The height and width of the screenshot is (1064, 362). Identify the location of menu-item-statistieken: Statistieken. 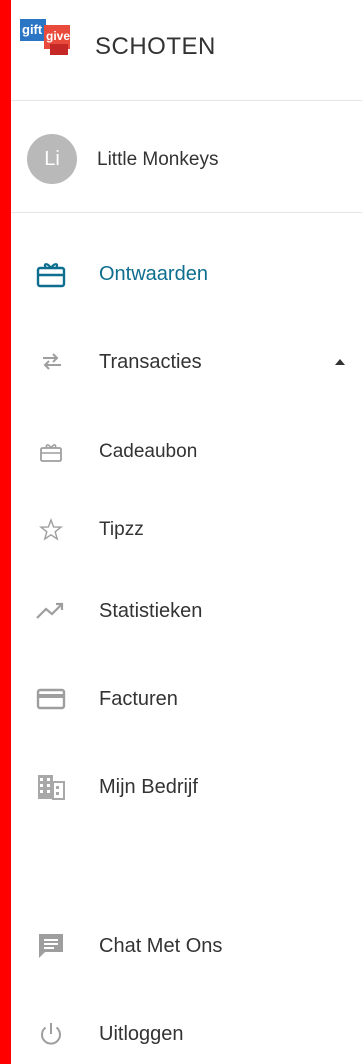
(186, 611).